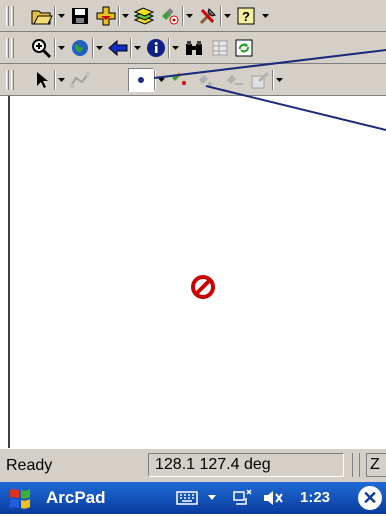 This screenshot has width=386, height=517. Describe the element at coordinates (29, 465) in the screenshot. I see `status-text: Ready` at that location.